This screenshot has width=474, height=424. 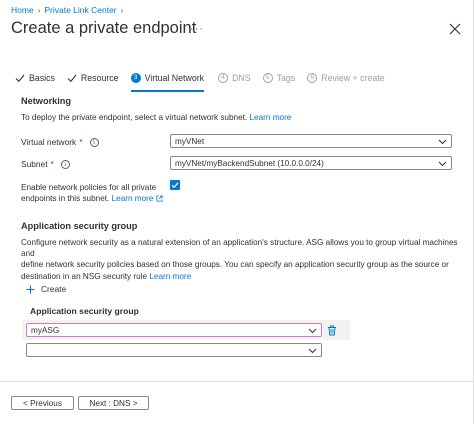 I want to click on tab-review-create-label: Review + create, so click(x=353, y=78).